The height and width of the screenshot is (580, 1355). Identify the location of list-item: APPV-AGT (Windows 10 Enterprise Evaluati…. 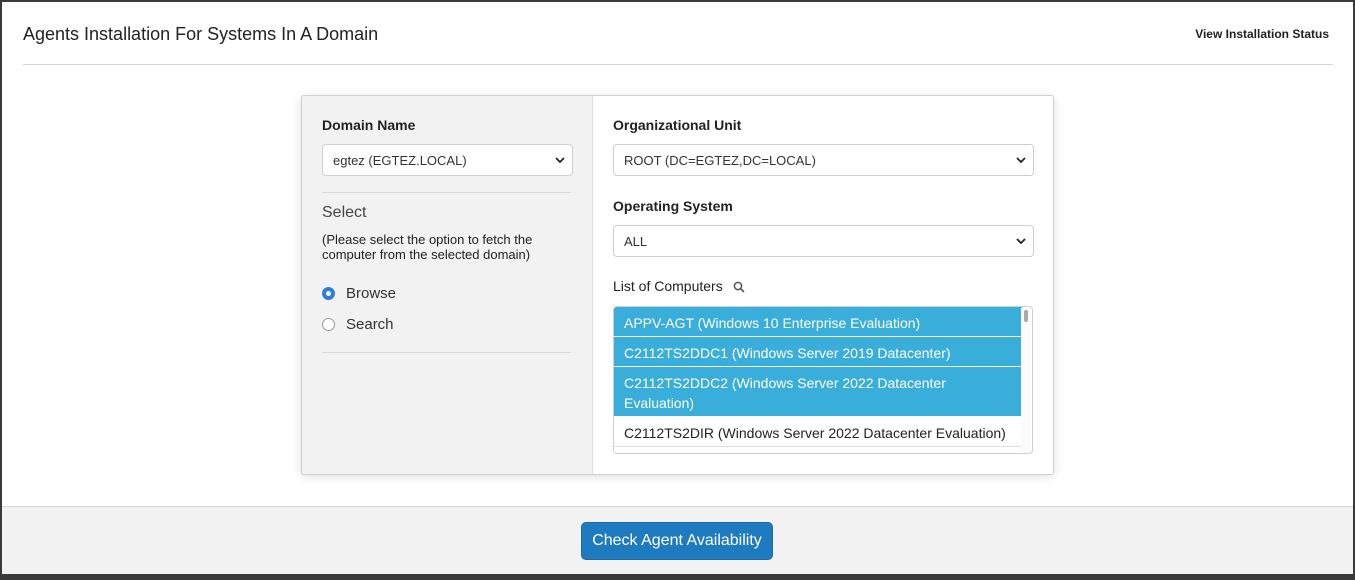
(818, 322).